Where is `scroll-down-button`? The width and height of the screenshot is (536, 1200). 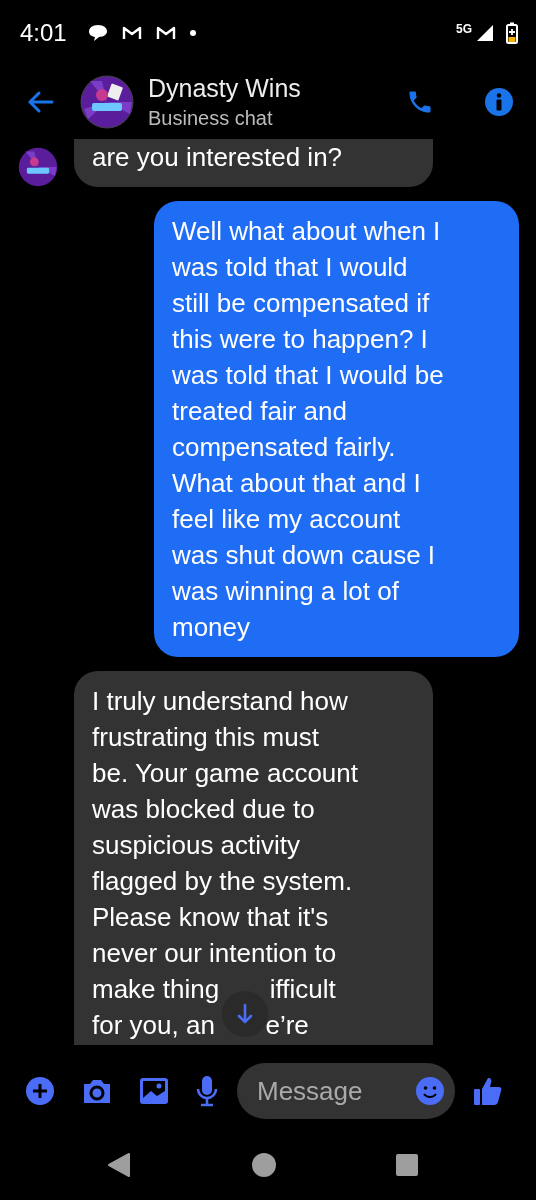 scroll-down-button is located at coordinates (245, 1014).